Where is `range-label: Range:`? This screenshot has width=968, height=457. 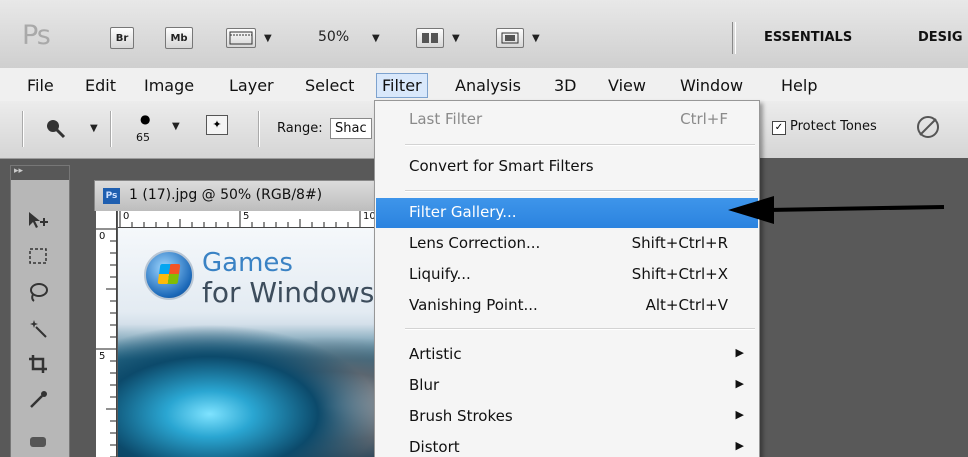 range-label: Range: is located at coordinates (300, 128).